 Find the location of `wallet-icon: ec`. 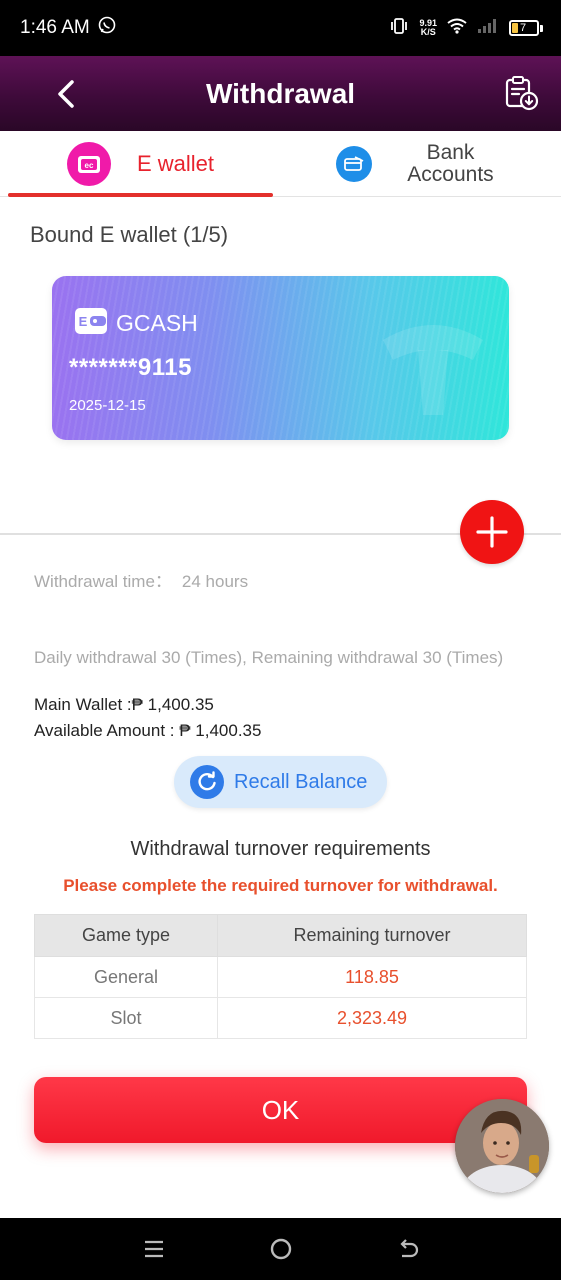

wallet-icon: ec is located at coordinates (88, 164).